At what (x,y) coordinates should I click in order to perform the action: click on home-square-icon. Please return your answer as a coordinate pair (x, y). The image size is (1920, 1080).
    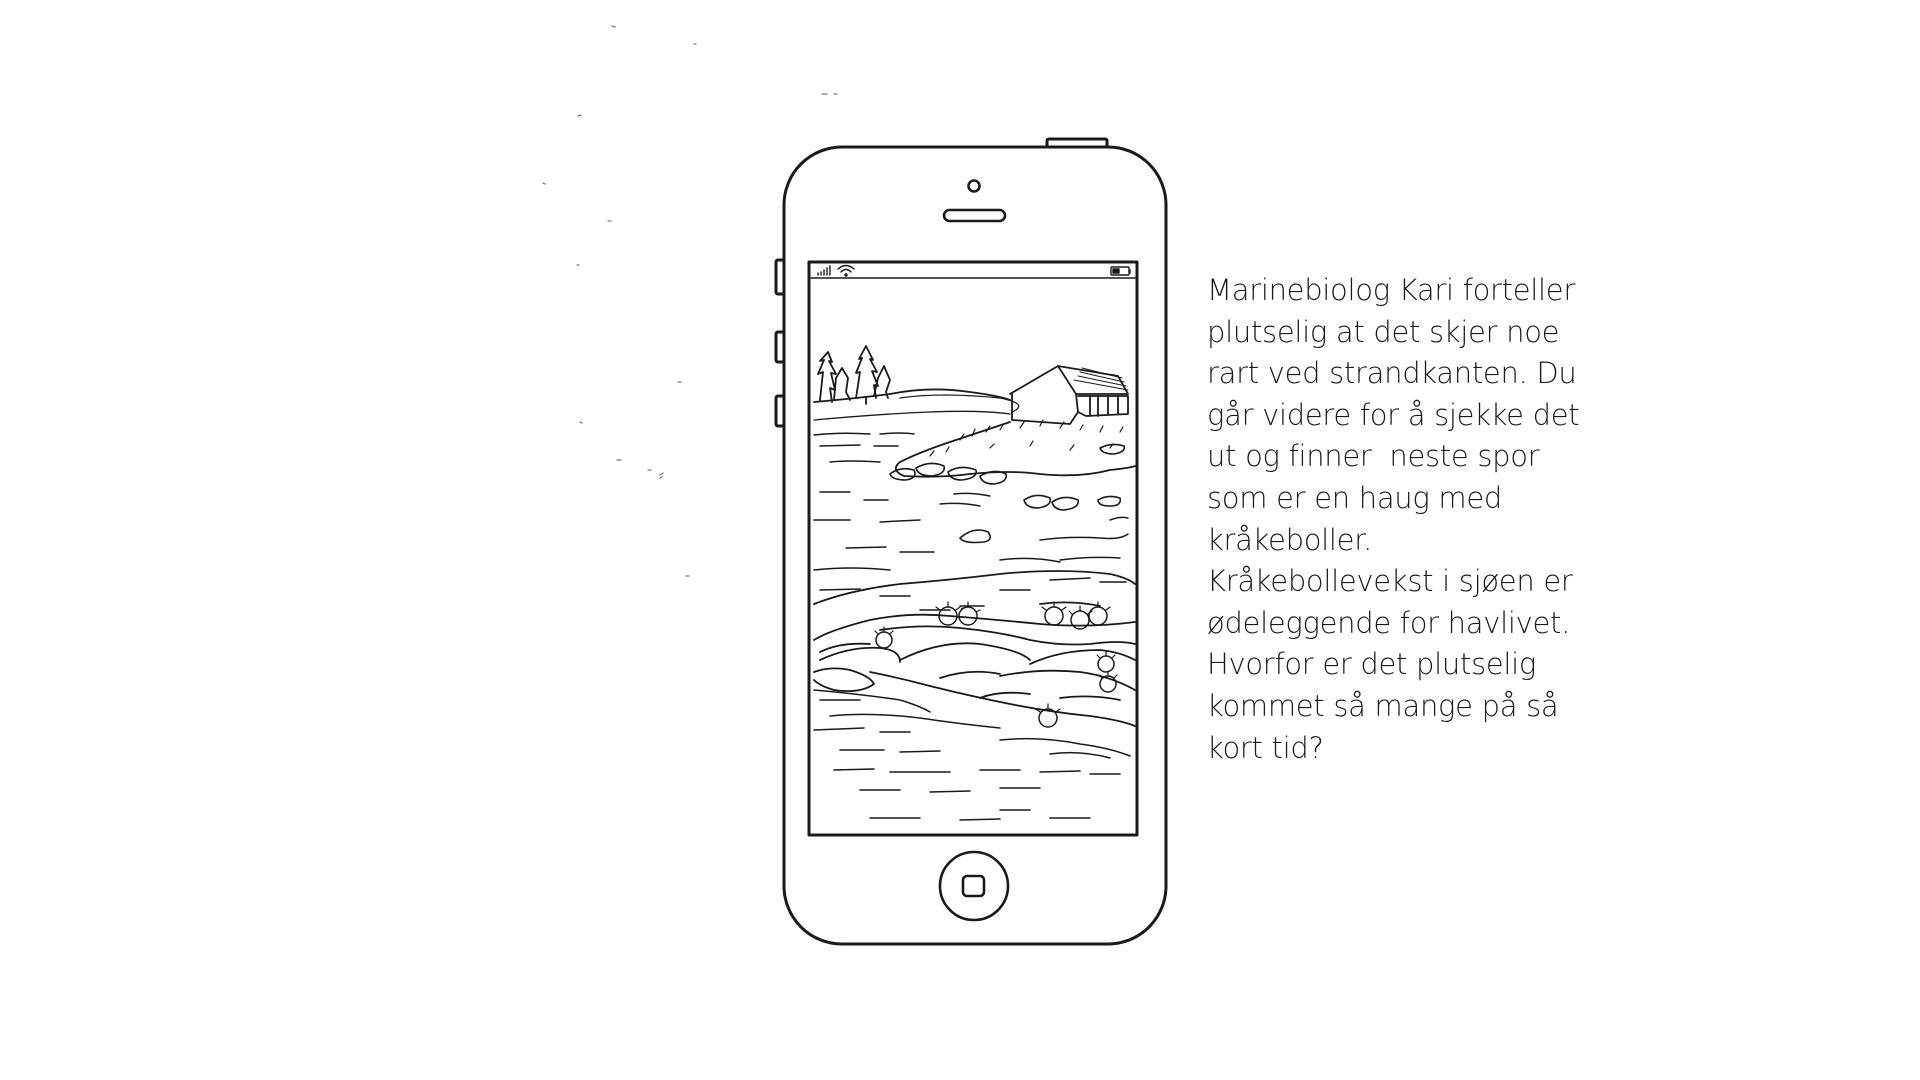
    Looking at the image, I should click on (973, 886).